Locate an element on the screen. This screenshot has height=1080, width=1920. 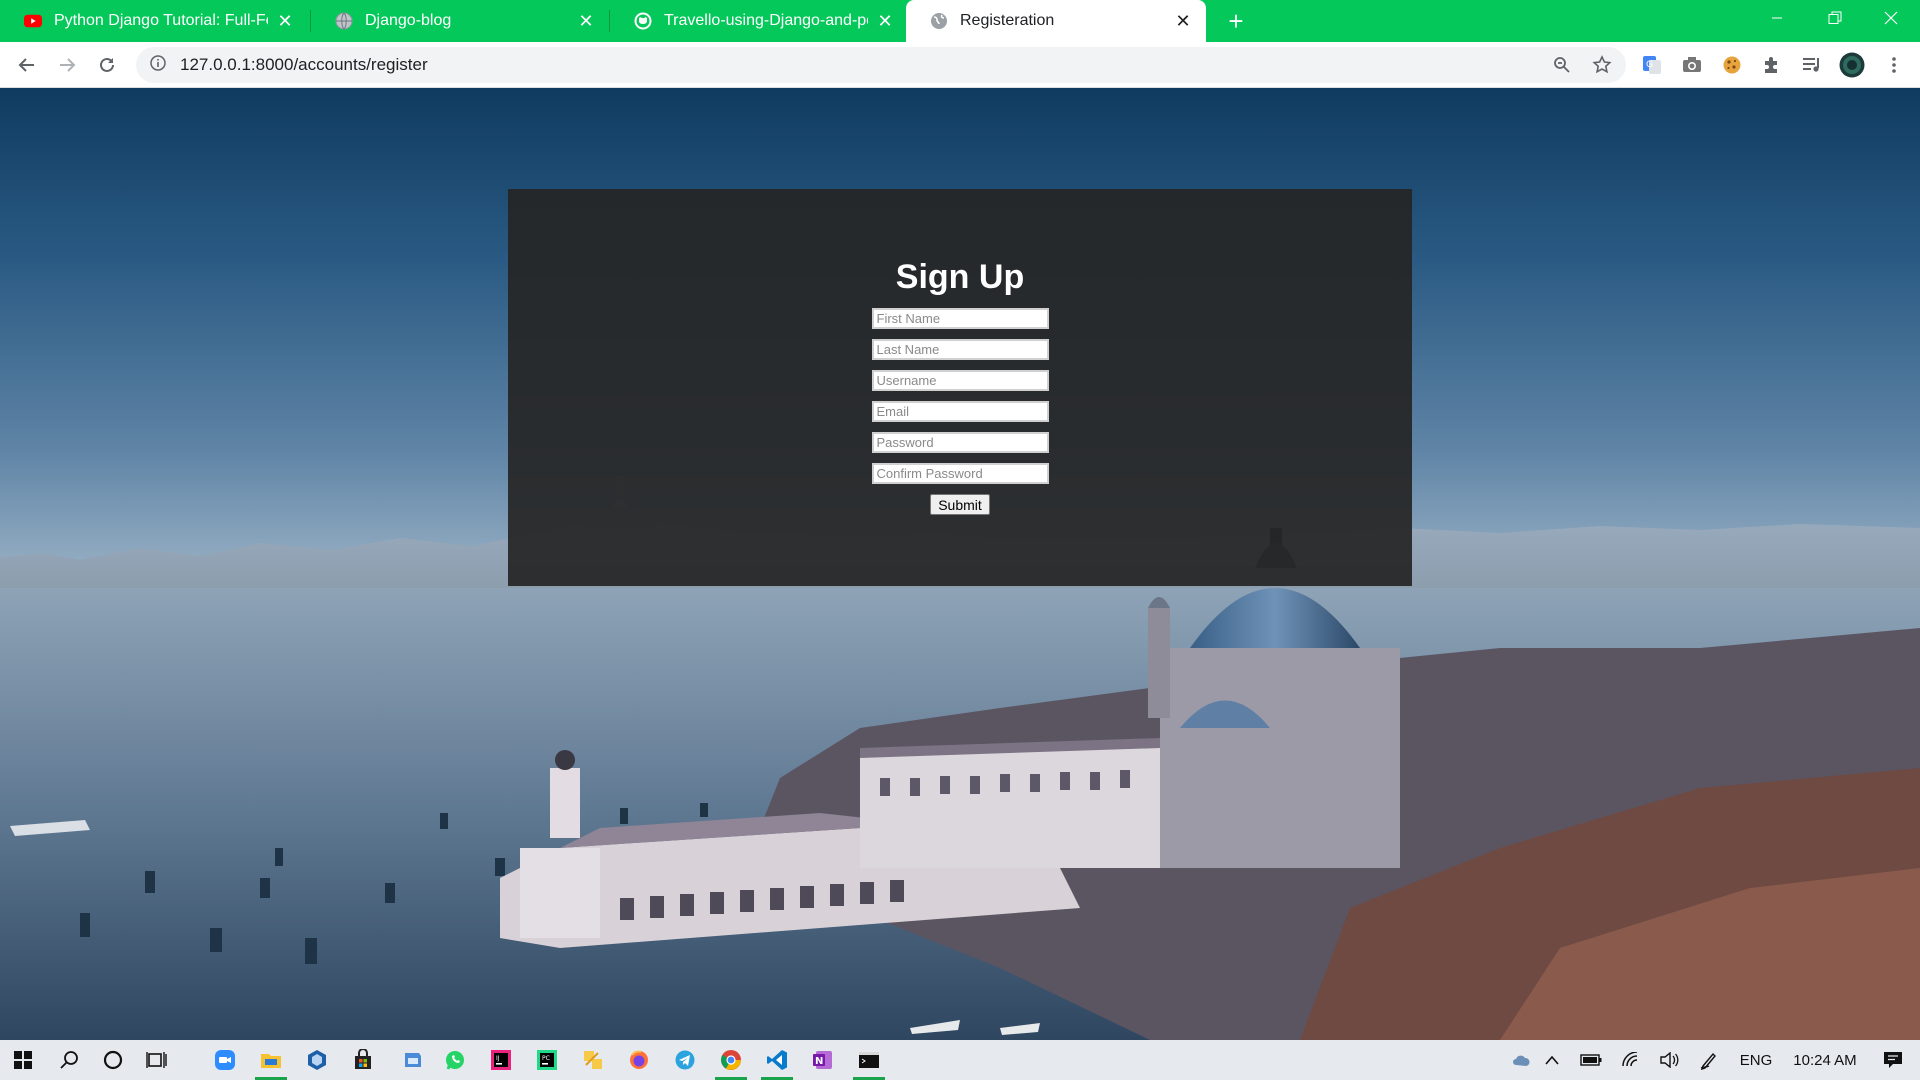
forward-button is located at coordinates (67, 65).